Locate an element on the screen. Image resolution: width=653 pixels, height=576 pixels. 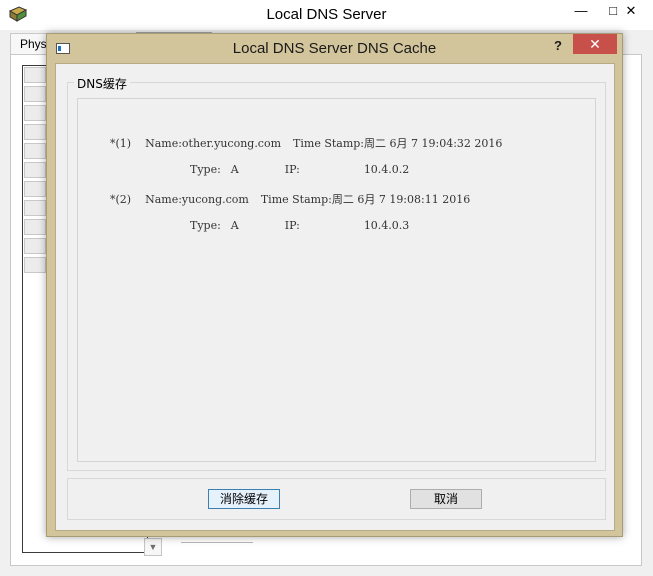
dialog-titlebar: Local DNS Server DNS Cache ? ✕ is located at coordinates (334, 48).